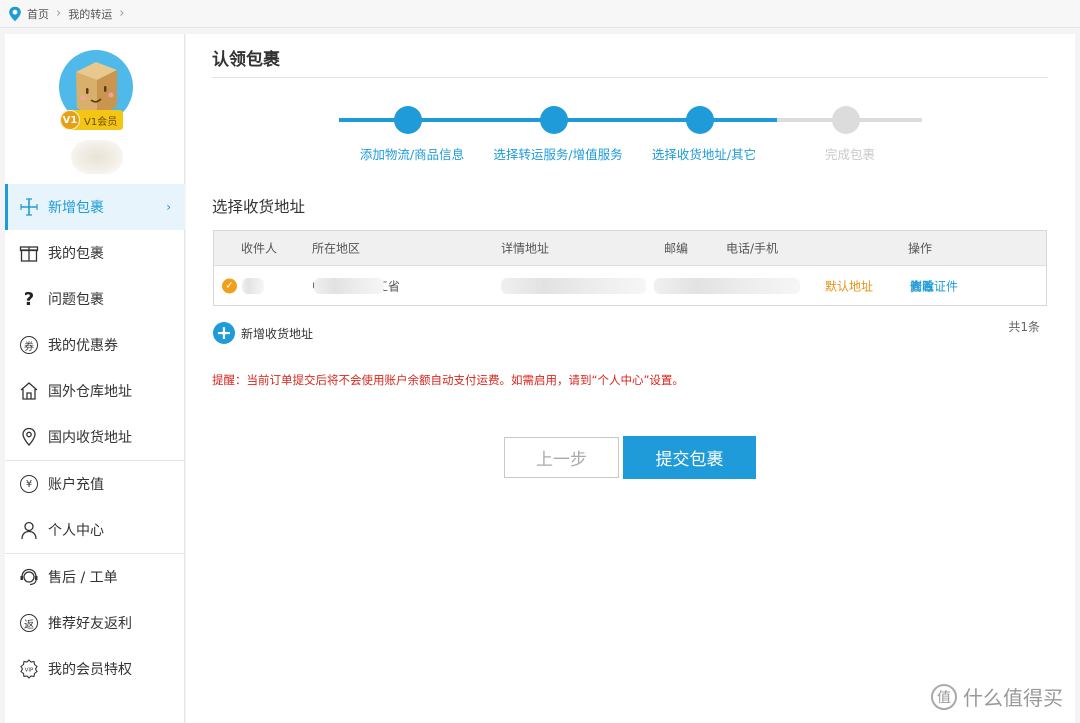  I want to click on sidebar-item-recharge: ¥ 账户充值, so click(95, 484).